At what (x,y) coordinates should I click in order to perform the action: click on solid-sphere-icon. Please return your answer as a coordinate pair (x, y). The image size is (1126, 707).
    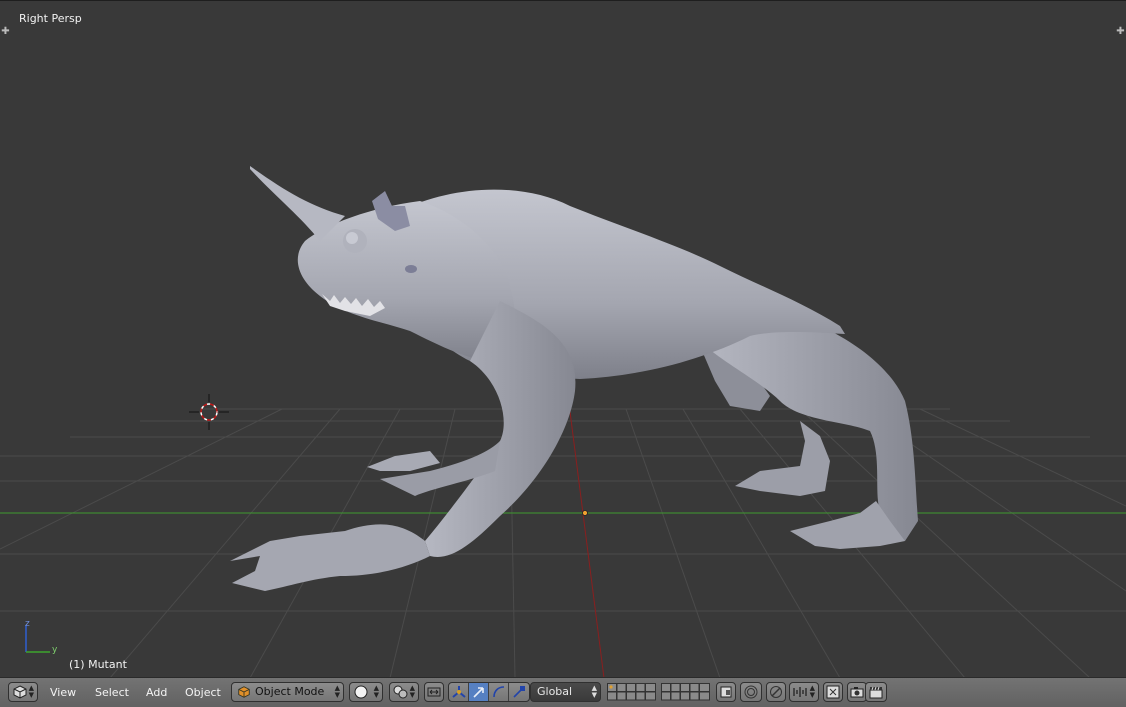
    Looking at the image, I should click on (361, 692).